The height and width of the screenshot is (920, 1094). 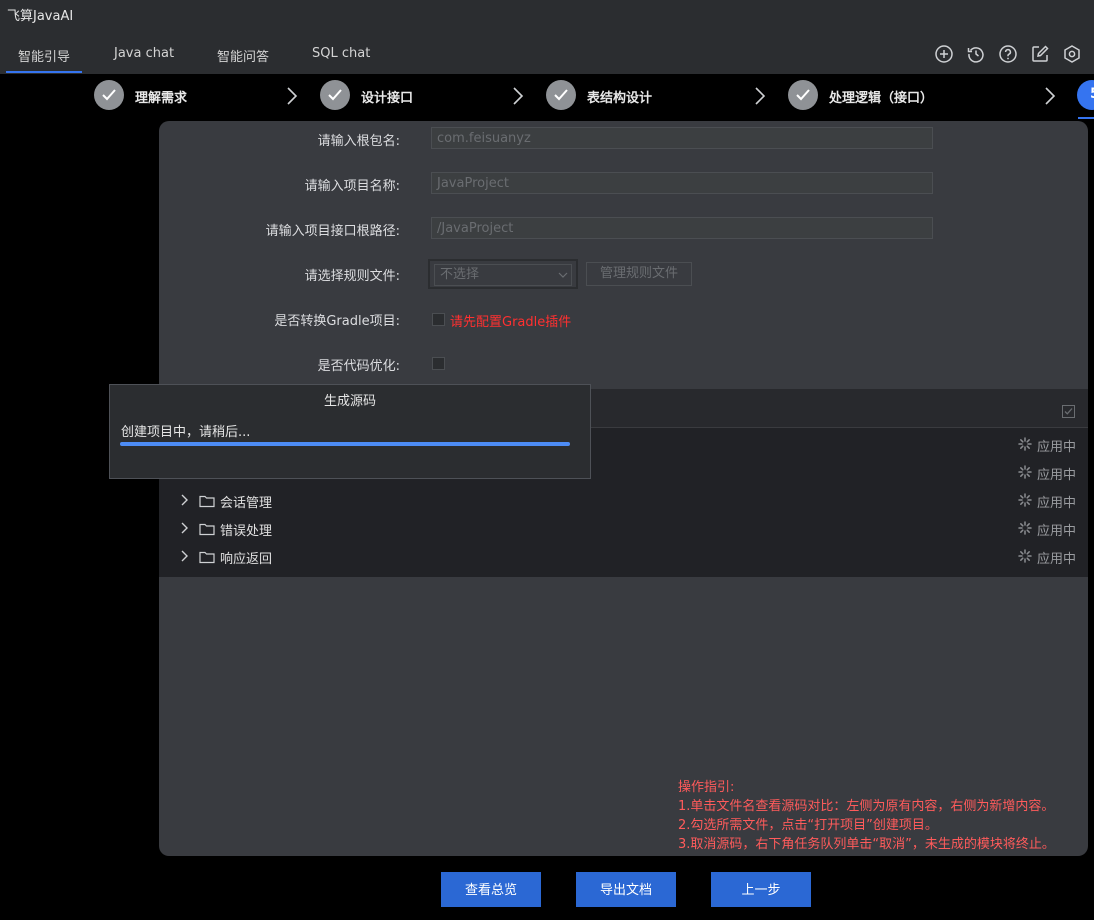 What do you see at coordinates (626, 889) in the screenshot?
I see `export-document-button: 导出文档` at bounding box center [626, 889].